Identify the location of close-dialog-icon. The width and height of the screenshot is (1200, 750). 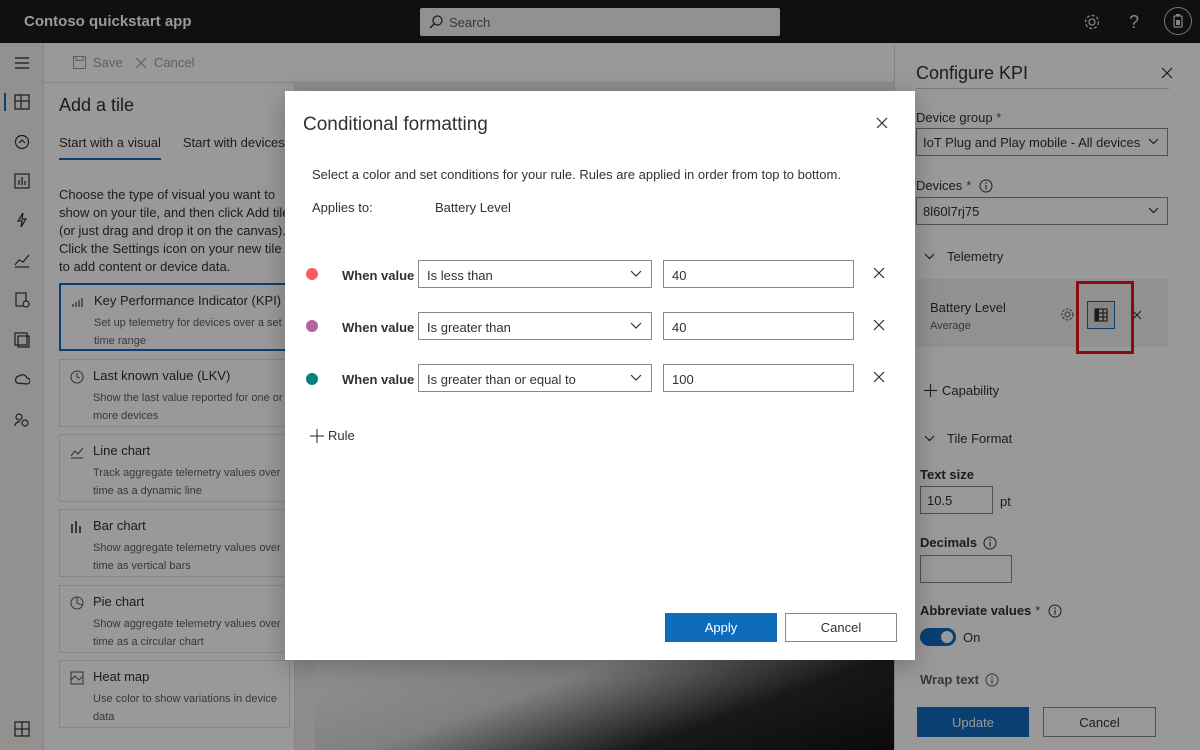
(882, 123).